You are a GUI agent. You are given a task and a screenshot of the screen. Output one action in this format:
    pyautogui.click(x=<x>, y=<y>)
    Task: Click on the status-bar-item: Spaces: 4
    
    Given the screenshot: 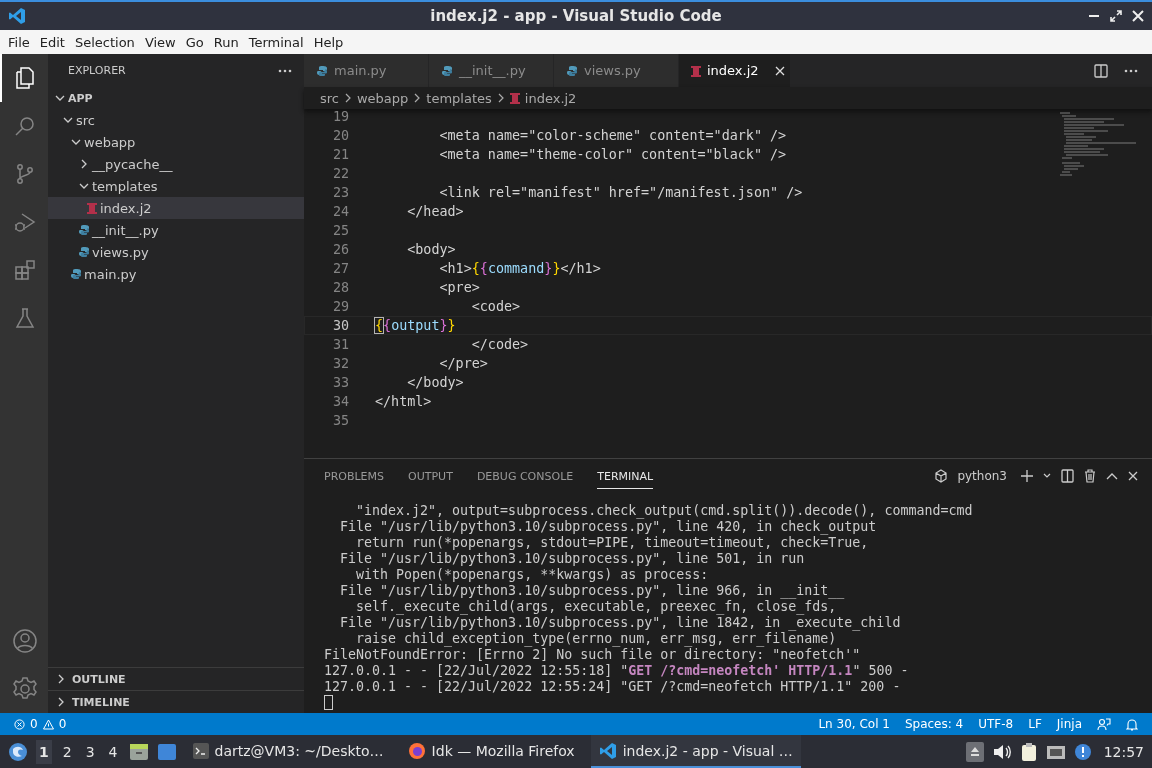 What is the action you would take?
    pyautogui.click(x=934, y=724)
    